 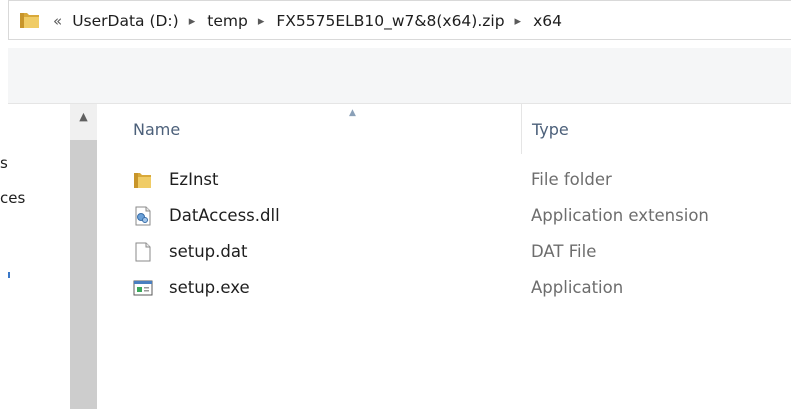 I want to click on breadcrumb-x64: x64, so click(x=547, y=21).